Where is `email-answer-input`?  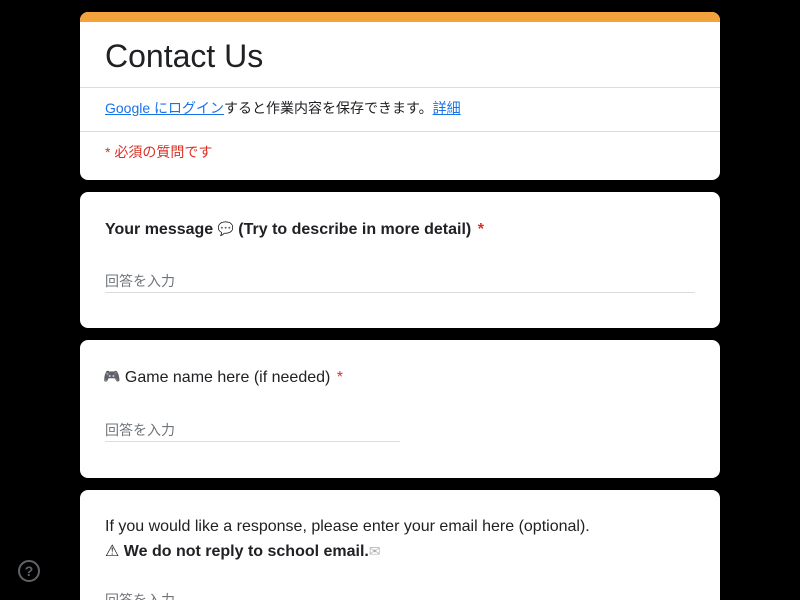
email-answer-input is located at coordinates (400, 594).